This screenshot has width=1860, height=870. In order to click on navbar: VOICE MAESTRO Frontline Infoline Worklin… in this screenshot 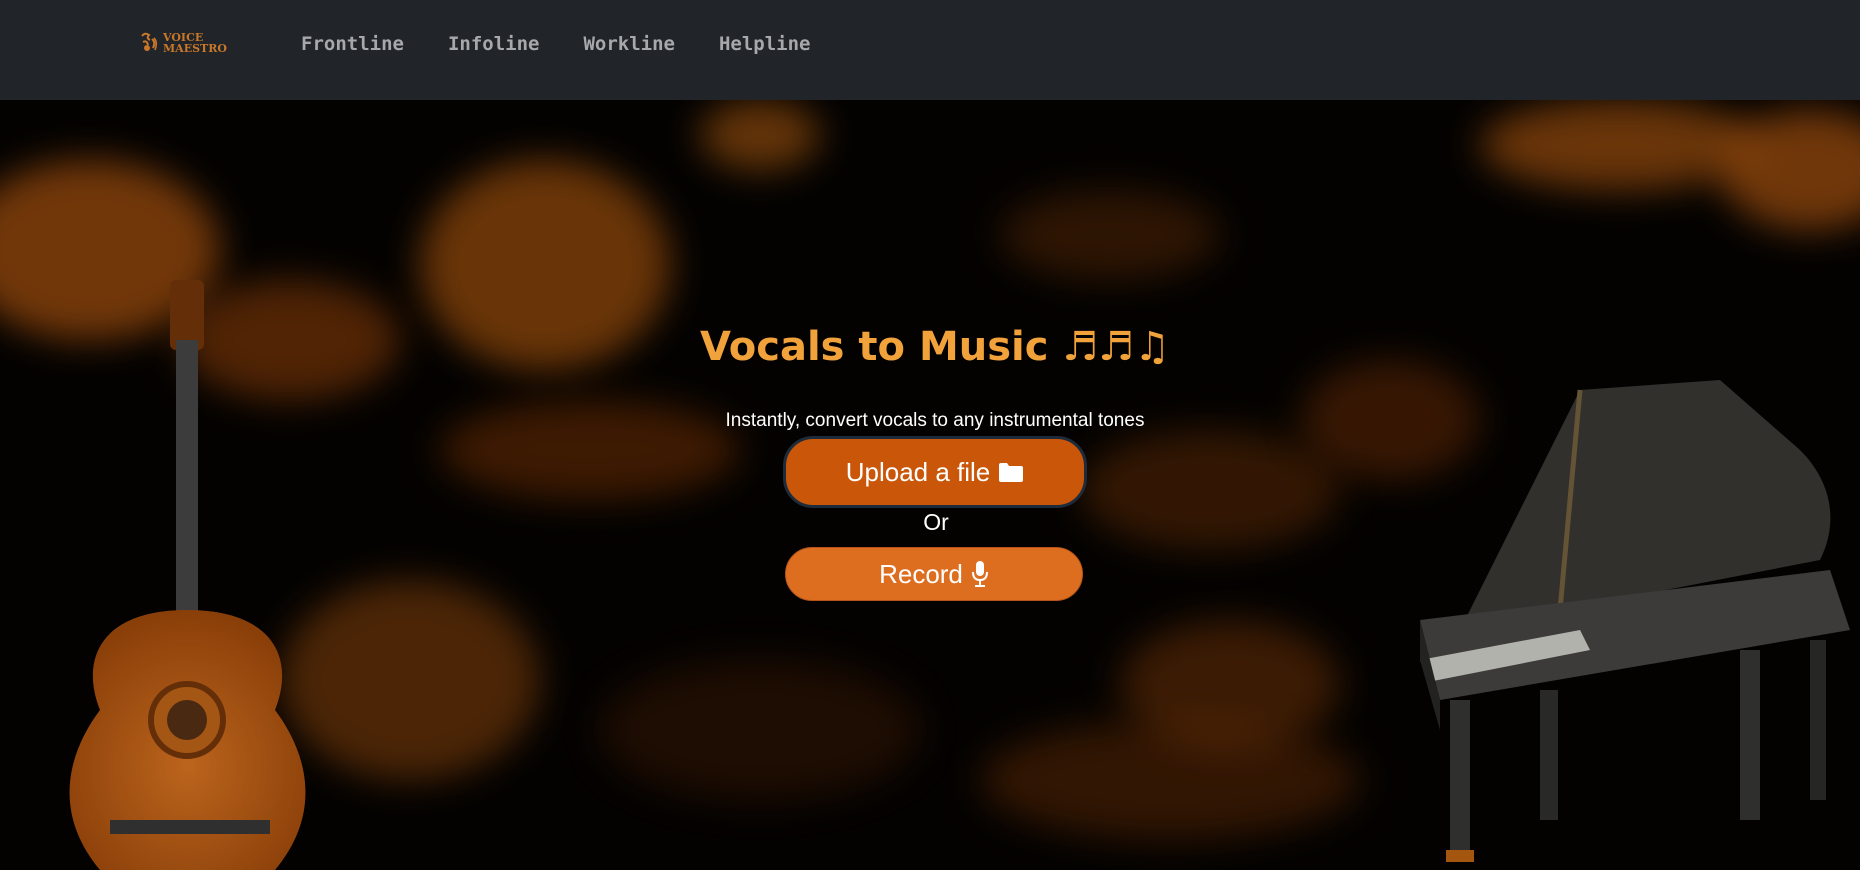, I will do `click(930, 50)`.